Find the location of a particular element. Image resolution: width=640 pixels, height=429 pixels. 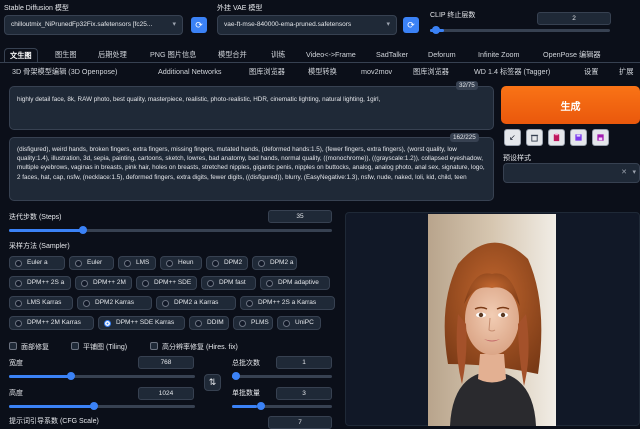

tab-txt2img: 文生图 is located at coordinates (21, 55).